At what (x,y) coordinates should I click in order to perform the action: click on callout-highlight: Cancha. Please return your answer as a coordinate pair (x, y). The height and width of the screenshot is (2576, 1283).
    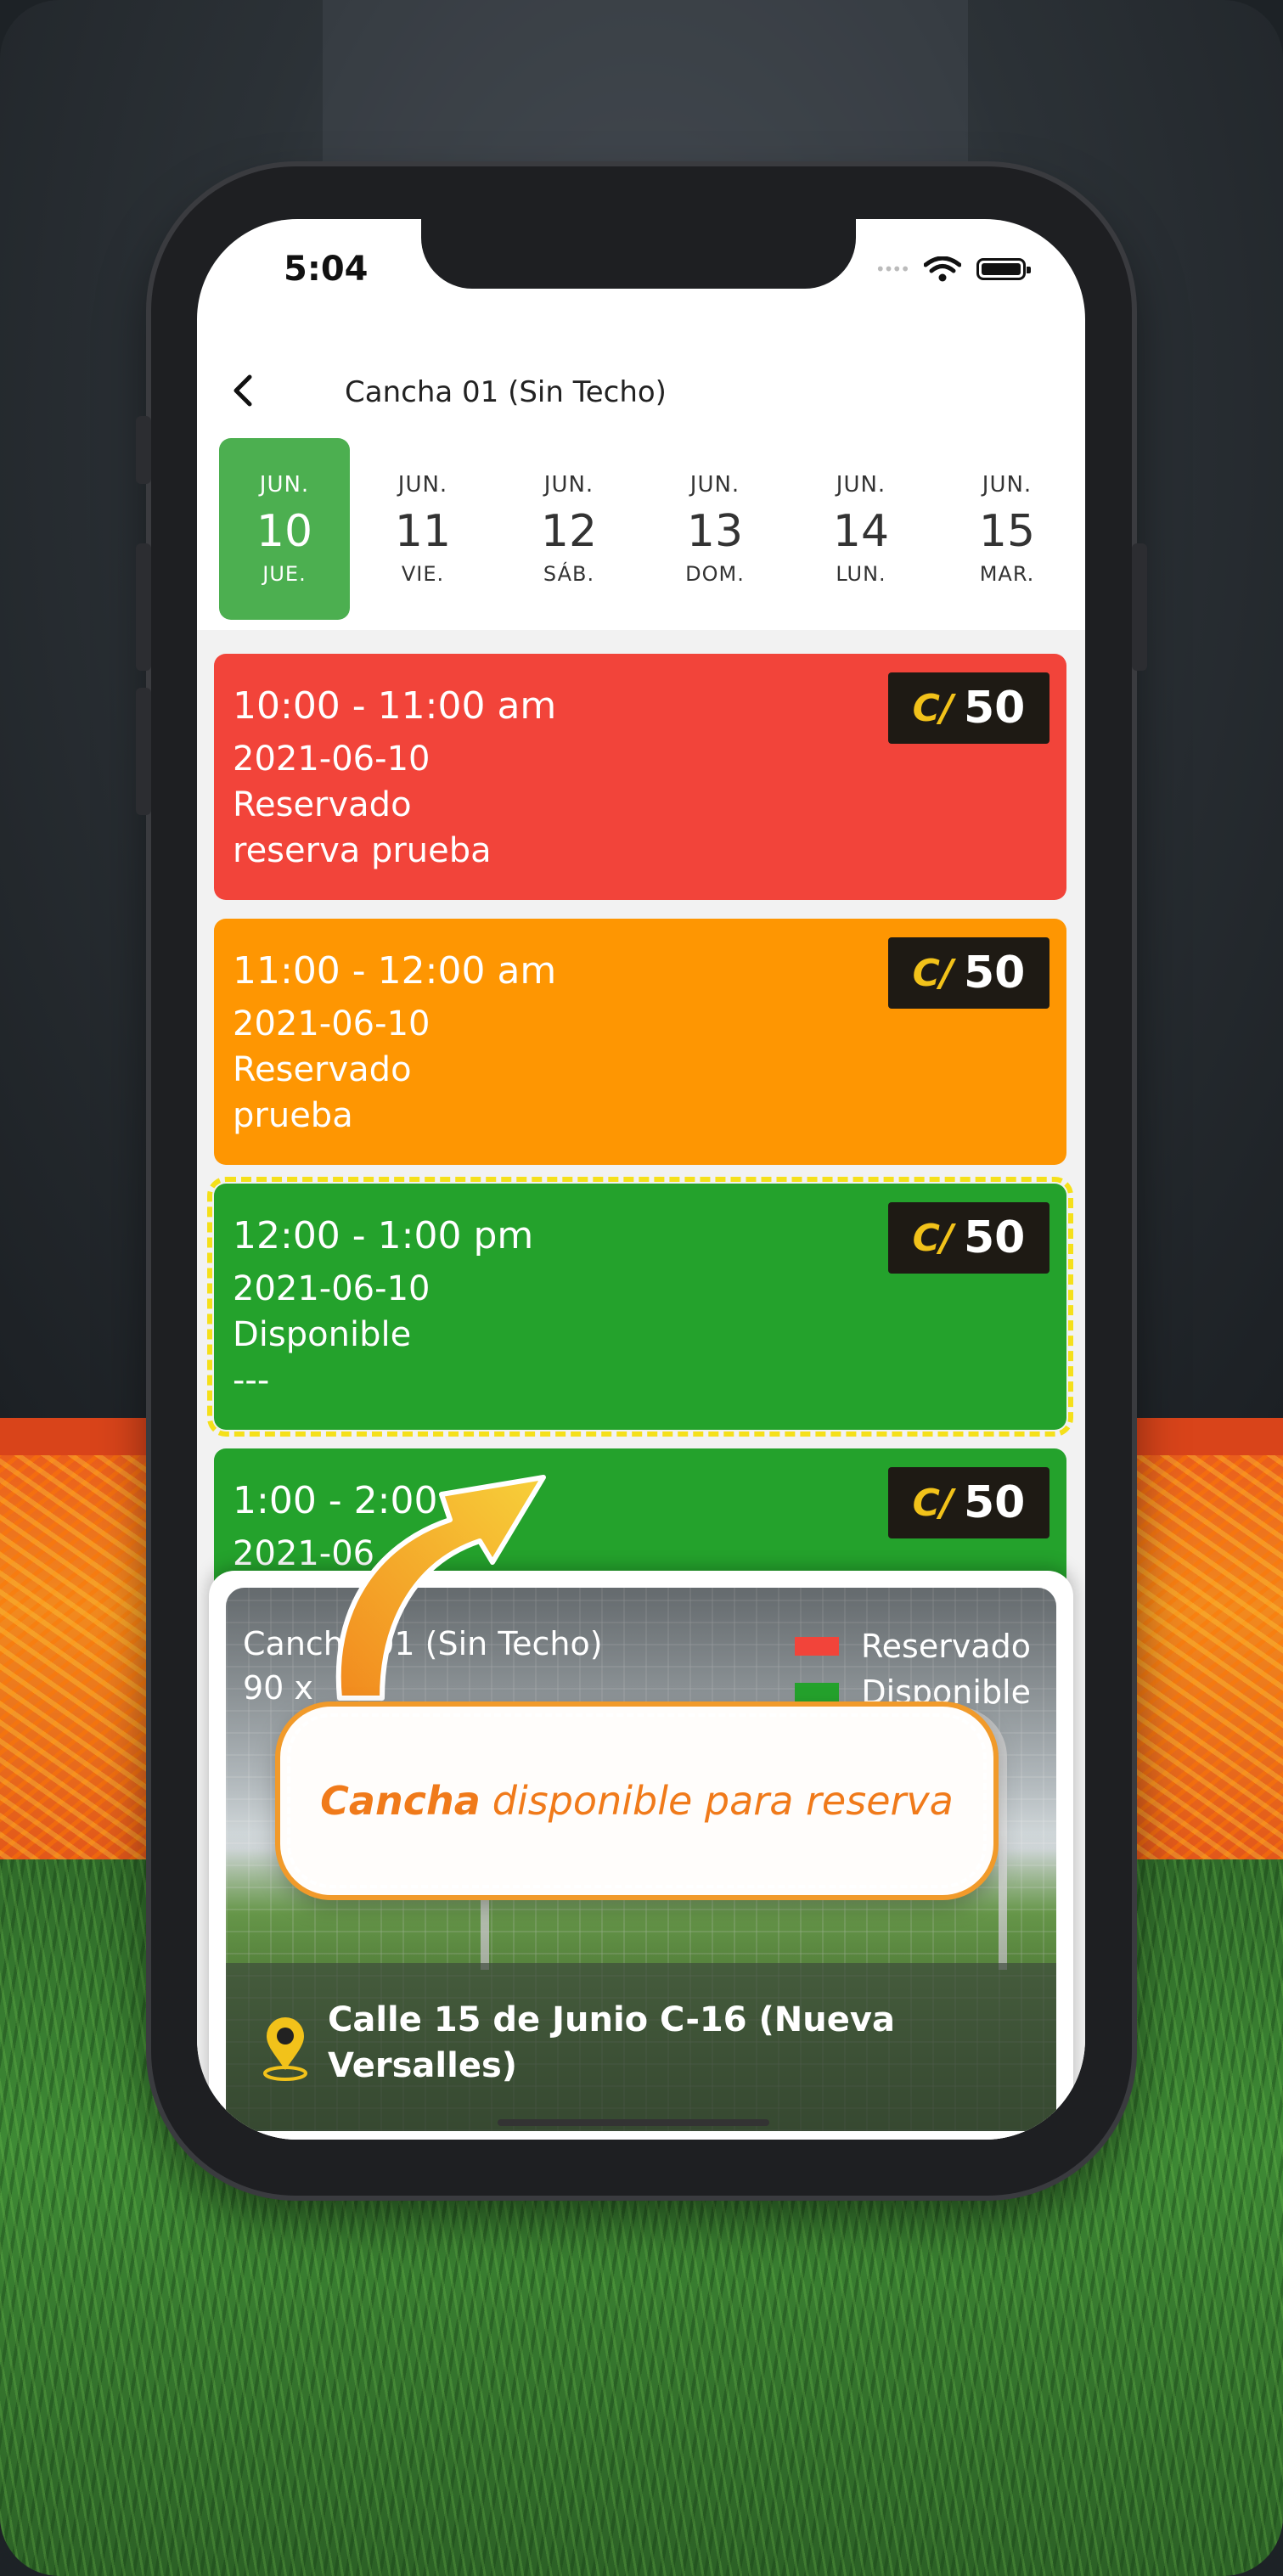
    Looking at the image, I should click on (400, 1801).